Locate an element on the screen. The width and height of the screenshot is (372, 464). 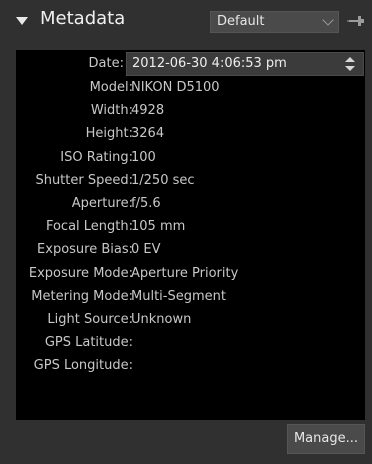
metadata-row: Height: 3264 is located at coordinates (190, 134).